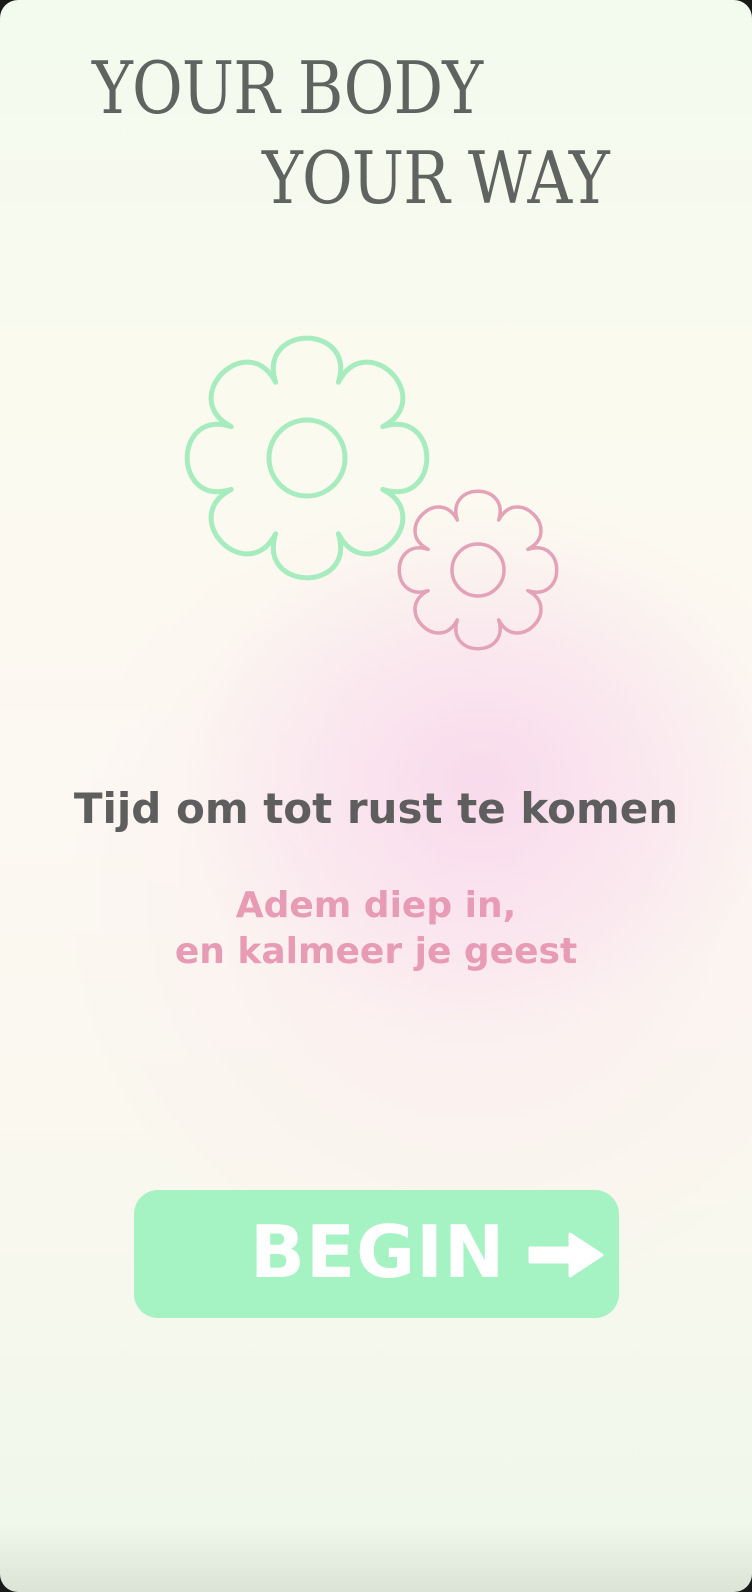 The width and height of the screenshot is (752, 1592). Describe the element at coordinates (436, 178) in the screenshot. I see `title-line-2: YOUR WAY` at that location.